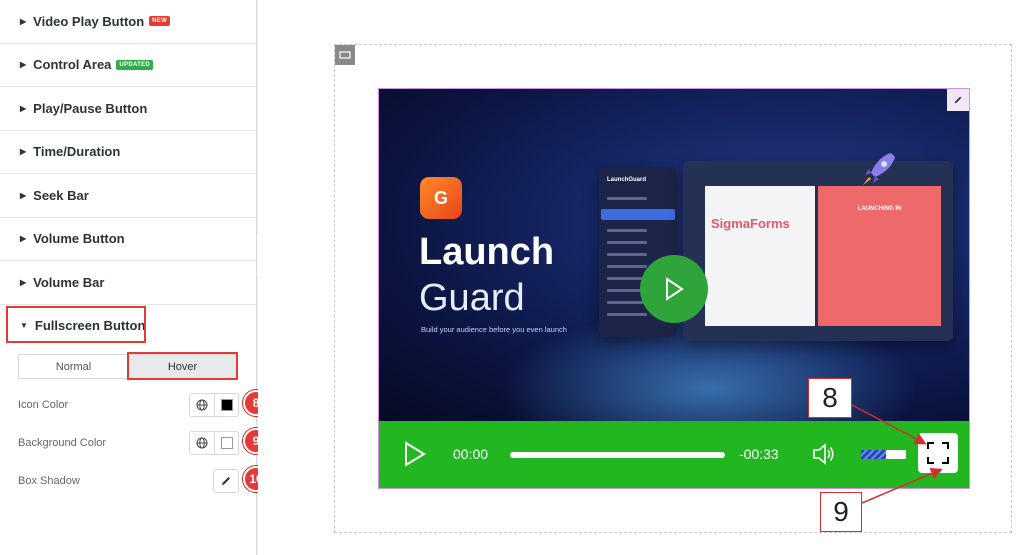 The width and height of the screenshot is (1024, 555). Describe the element at coordinates (873, 454) in the screenshot. I see `volume-fill` at that location.